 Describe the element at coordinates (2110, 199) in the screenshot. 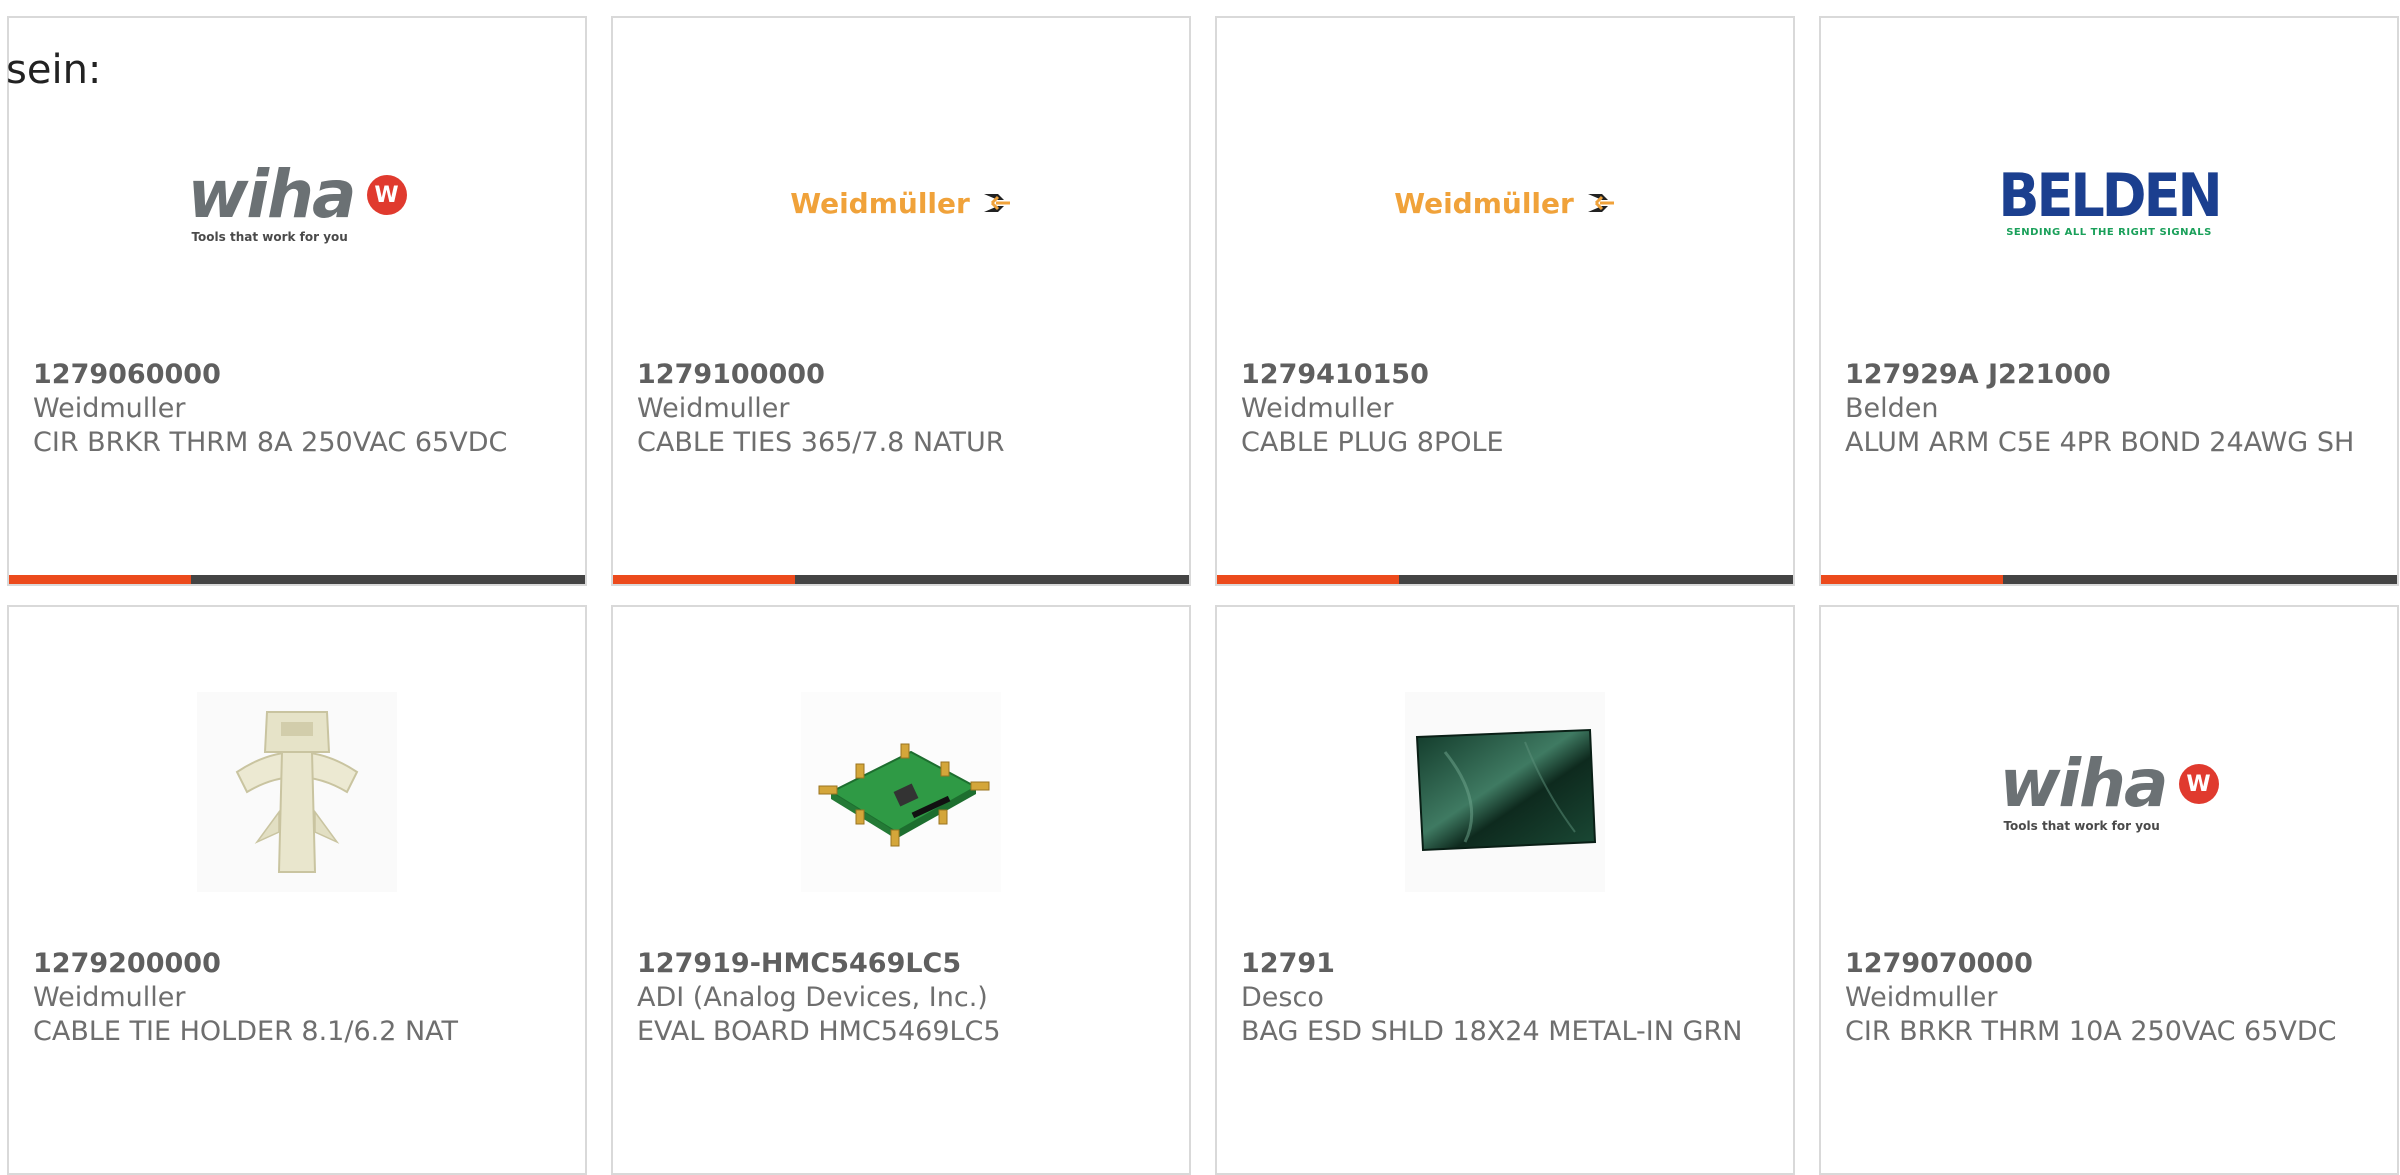

I see `belden-logo: BELDEN SENDING ALL THE RIGHT SIGNALS` at that location.